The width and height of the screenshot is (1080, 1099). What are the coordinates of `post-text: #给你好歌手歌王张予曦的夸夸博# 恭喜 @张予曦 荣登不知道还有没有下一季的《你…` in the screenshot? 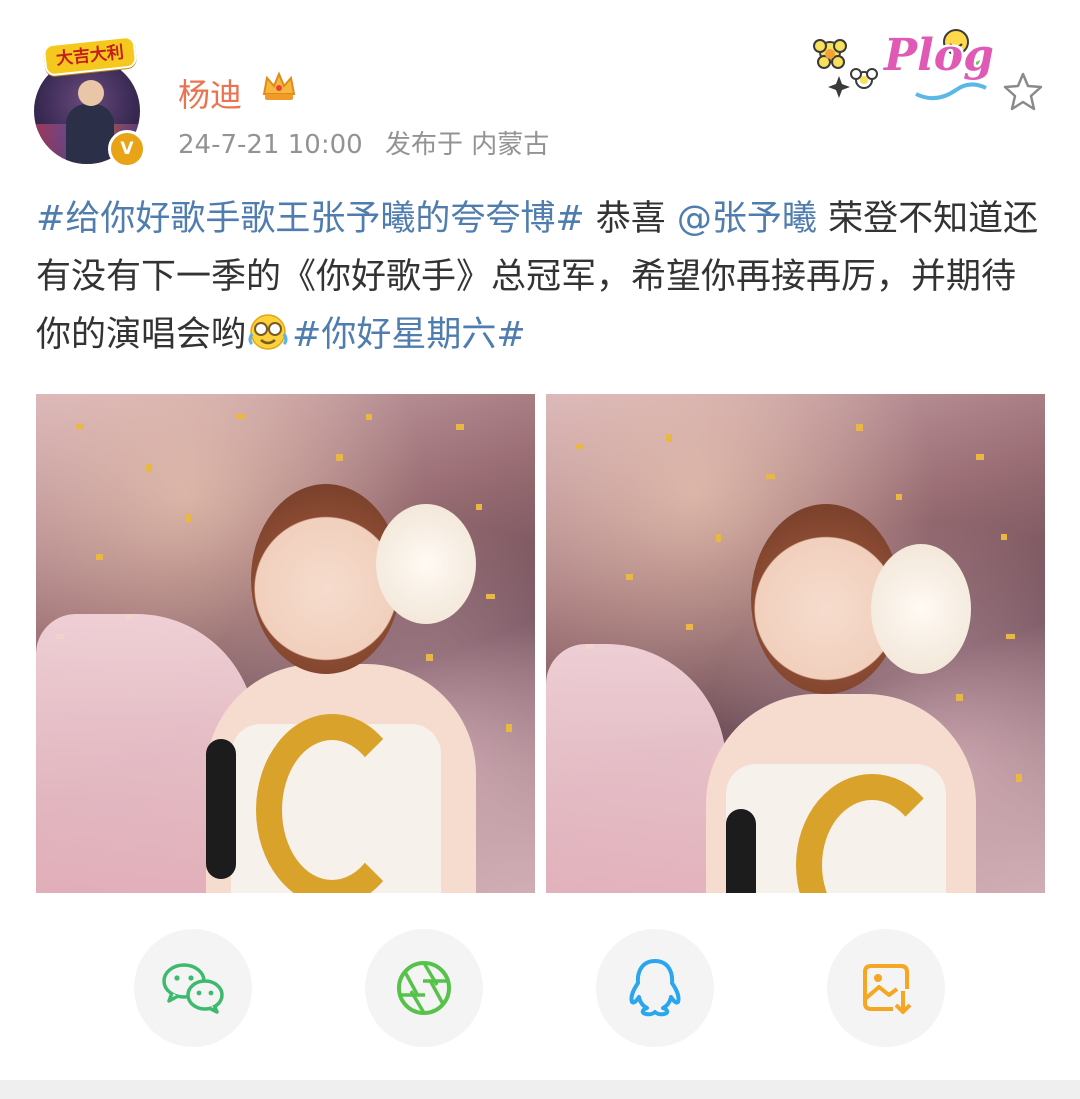 It's located at (541, 277).